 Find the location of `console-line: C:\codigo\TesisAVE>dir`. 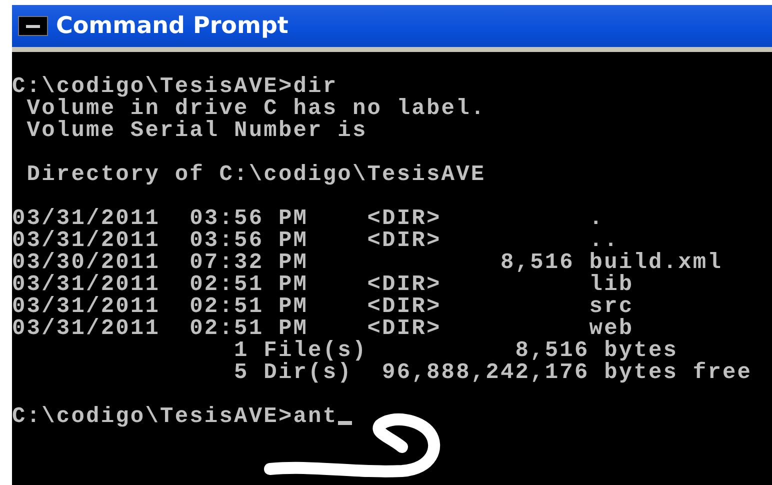

console-line: C:\codigo\TesisAVE>dir is located at coordinates (175, 87).